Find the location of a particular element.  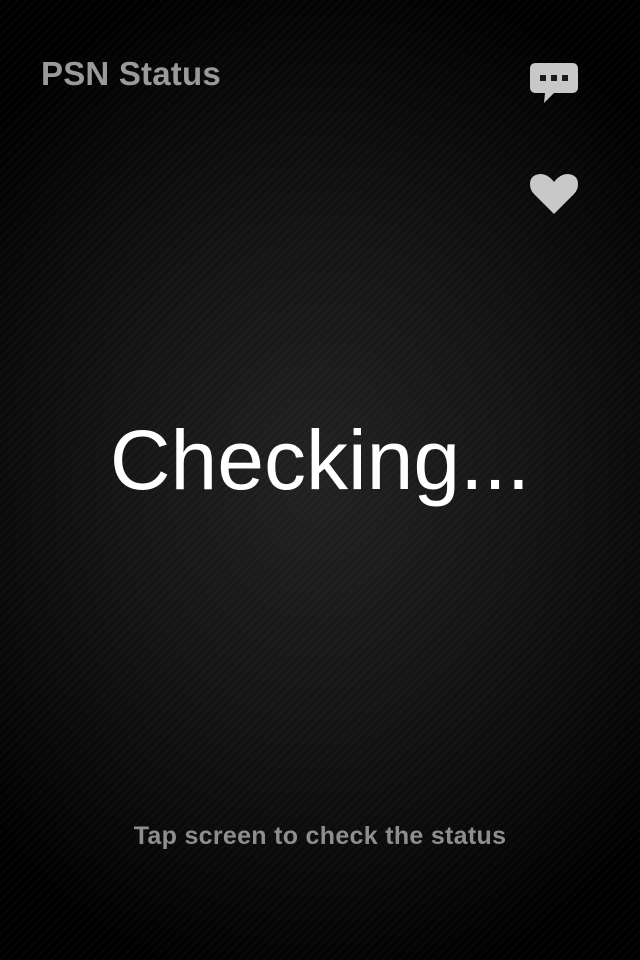

favorite-button is located at coordinates (554, 194).